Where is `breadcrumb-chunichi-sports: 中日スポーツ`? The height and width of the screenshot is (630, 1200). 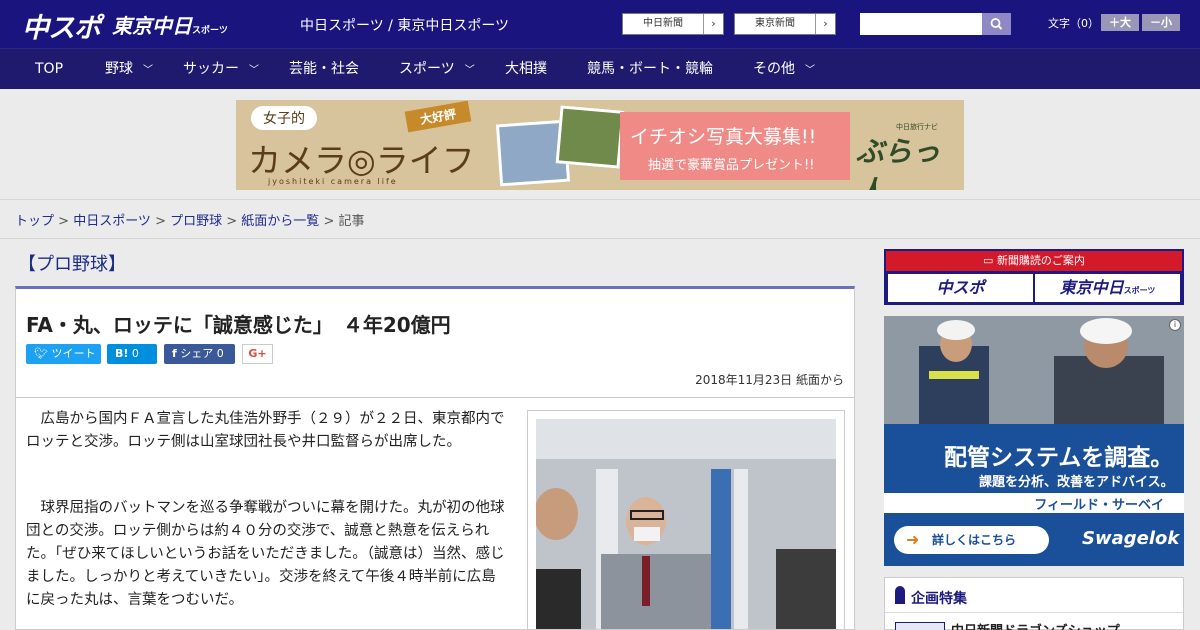
breadcrumb-chunichi-sports: 中日スポーツ is located at coordinates (112, 221).